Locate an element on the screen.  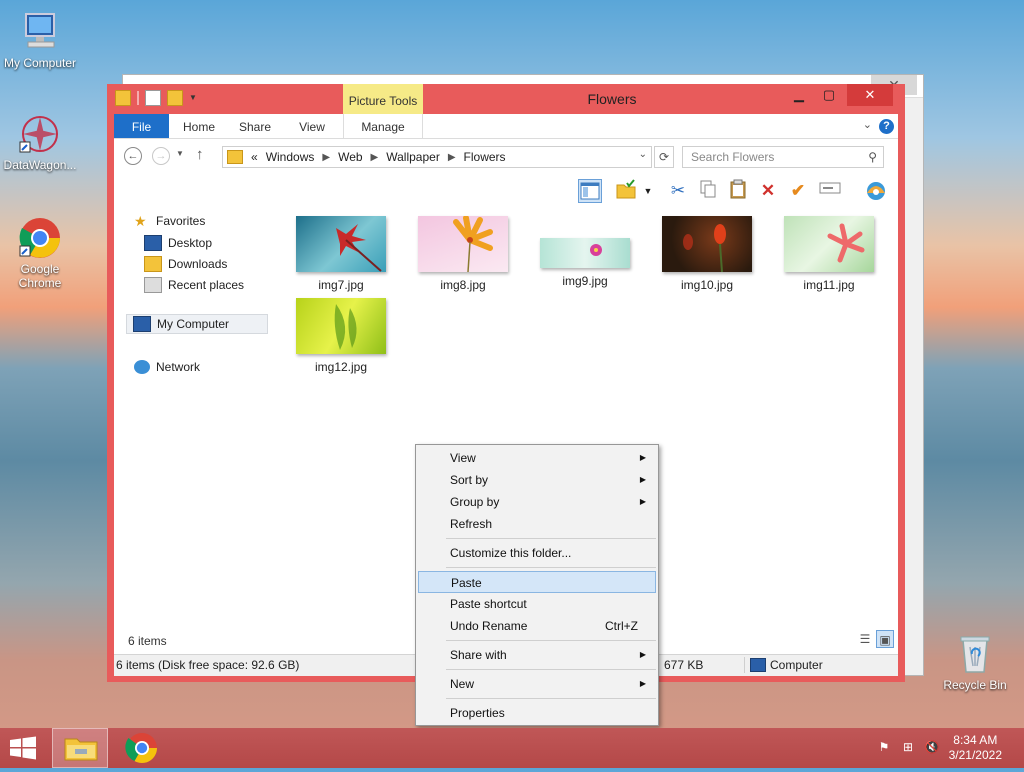
folder-options-button is located at coordinates (626, 191).